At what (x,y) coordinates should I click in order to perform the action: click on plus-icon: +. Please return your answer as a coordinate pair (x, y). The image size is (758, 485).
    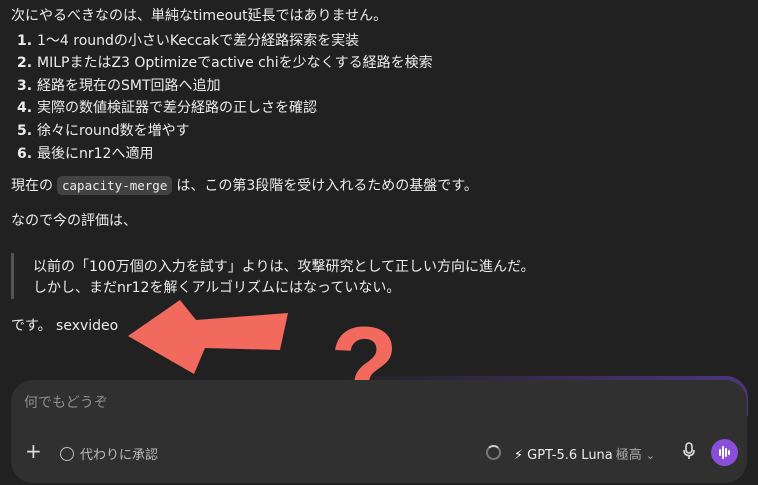
    Looking at the image, I should click on (33, 451).